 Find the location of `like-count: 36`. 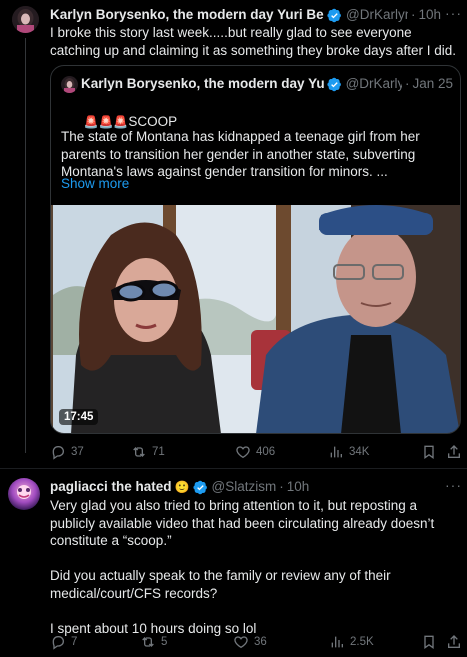

like-count: 36 is located at coordinates (260, 642).